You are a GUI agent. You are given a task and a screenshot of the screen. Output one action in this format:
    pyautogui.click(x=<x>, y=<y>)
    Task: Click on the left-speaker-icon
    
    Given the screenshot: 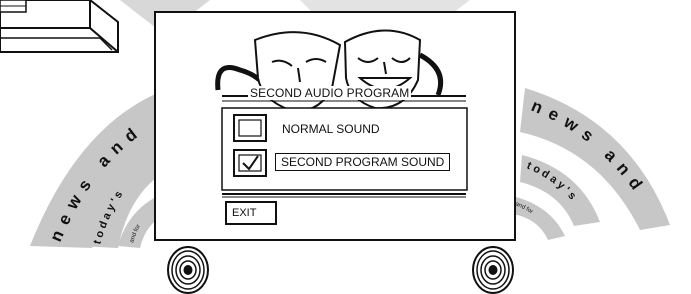 What is the action you would take?
    pyautogui.click(x=188, y=270)
    